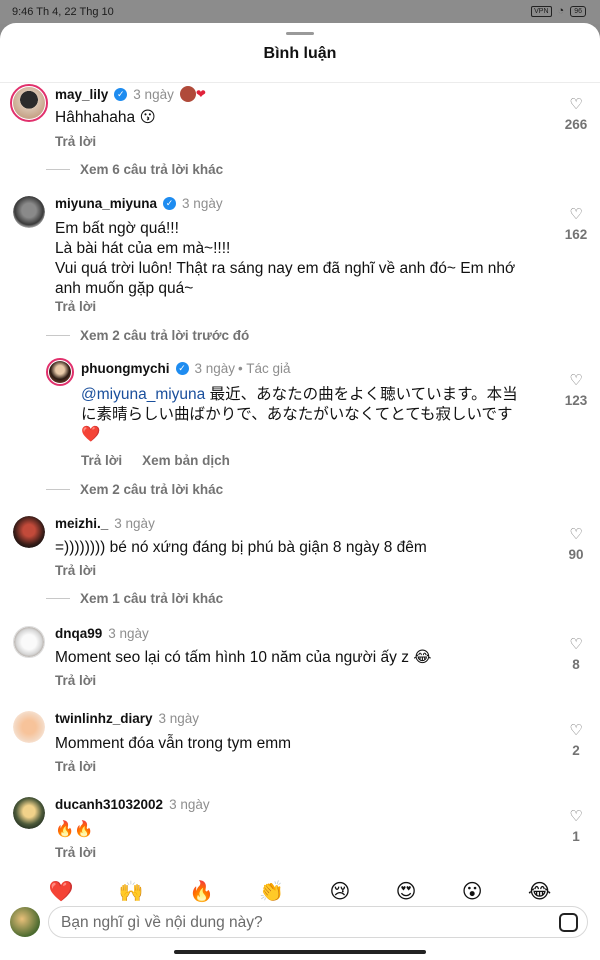  What do you see at coordinates (576, 836) in the screenshot?
I see `like-count: 1` at bounding box center [576, 836].